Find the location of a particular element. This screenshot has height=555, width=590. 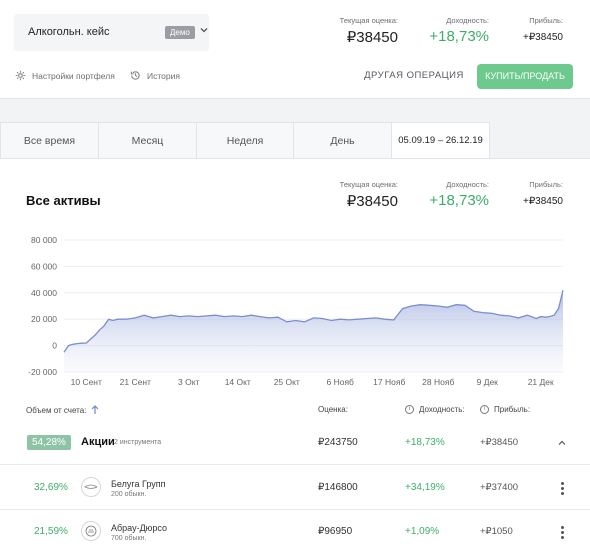

tab-custom-range: 05.09.19 – 26.12.19 is located at coordinates (441, 140).